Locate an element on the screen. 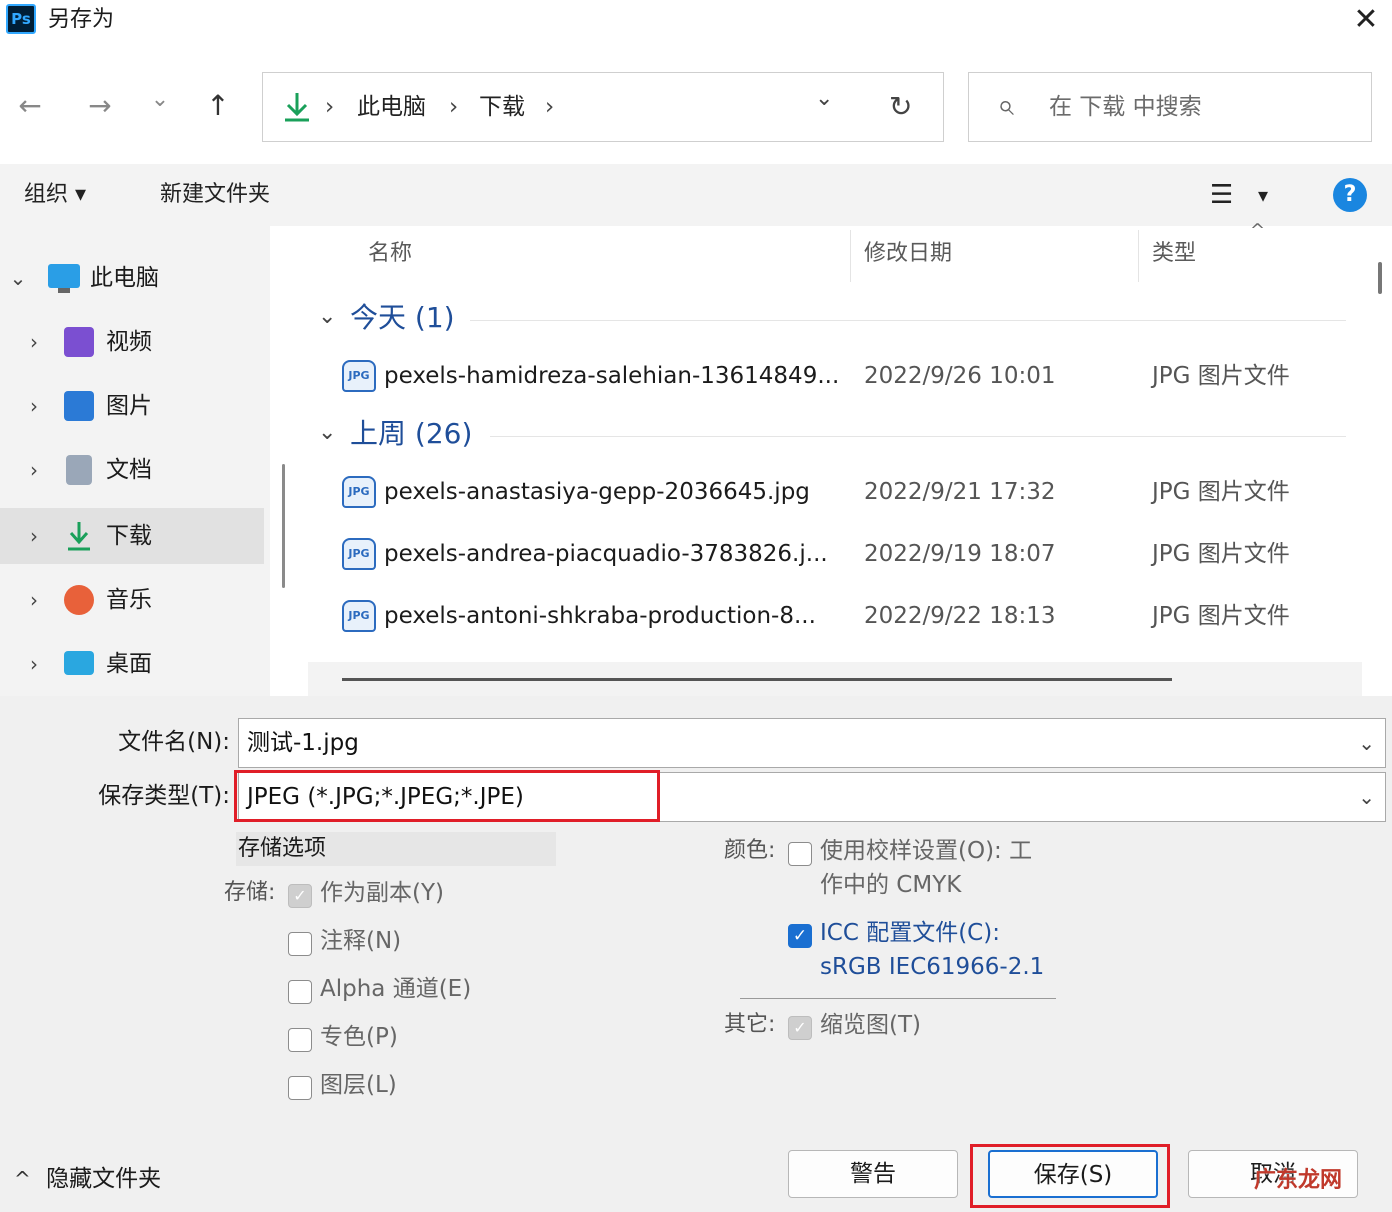 Image resolution: width=1392 pixels, height=1212 pixels. up-arrow-icon: ↑ is located at coordinates (218, 106).